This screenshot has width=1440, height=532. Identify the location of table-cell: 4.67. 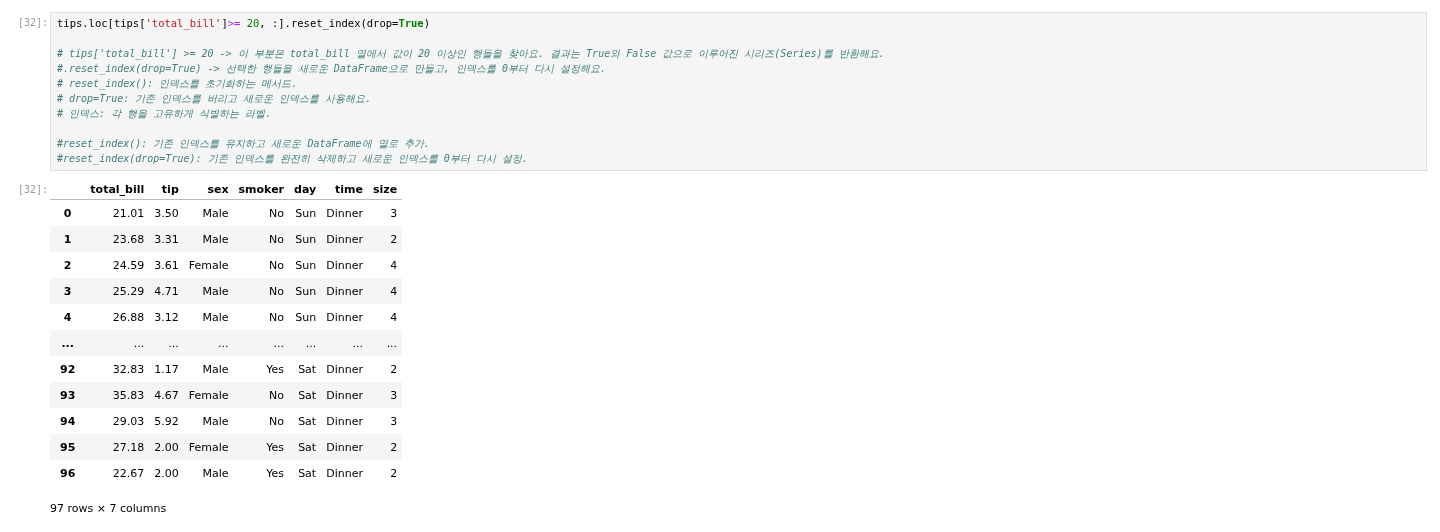
(166, 395).